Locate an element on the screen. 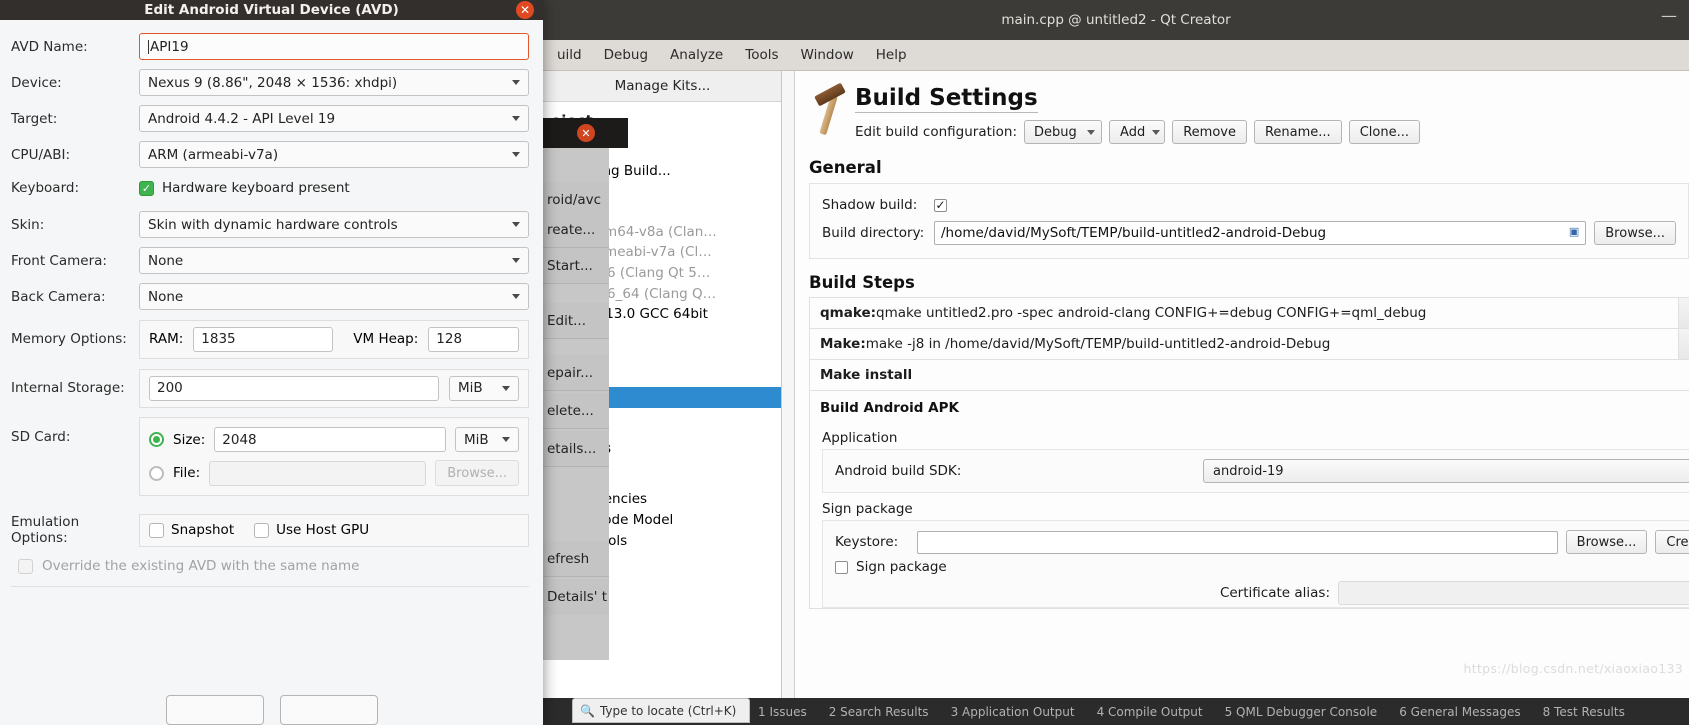 The image size is (1689, 725). locator-input: 🔍 Type to locate (Ctrl+K) is located at coordinates (661, 710).